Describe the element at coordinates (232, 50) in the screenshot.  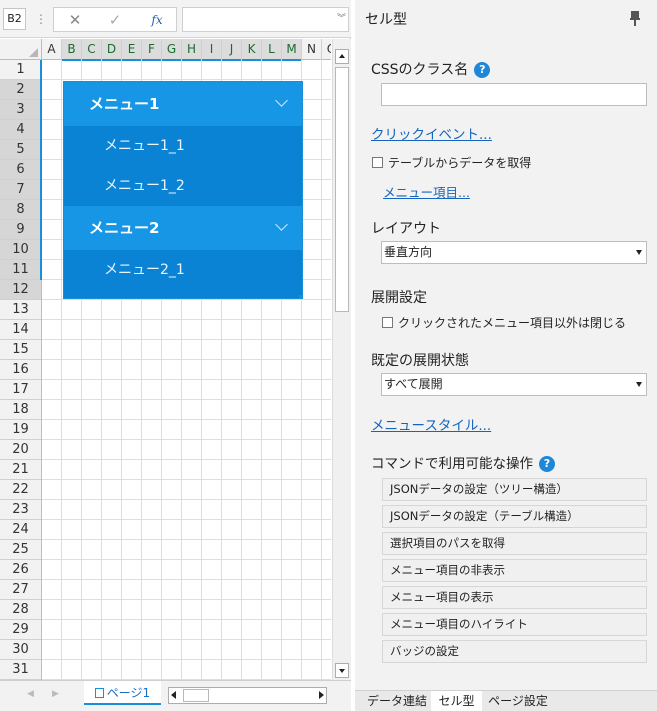
I see `column-header-j: J` at that location.